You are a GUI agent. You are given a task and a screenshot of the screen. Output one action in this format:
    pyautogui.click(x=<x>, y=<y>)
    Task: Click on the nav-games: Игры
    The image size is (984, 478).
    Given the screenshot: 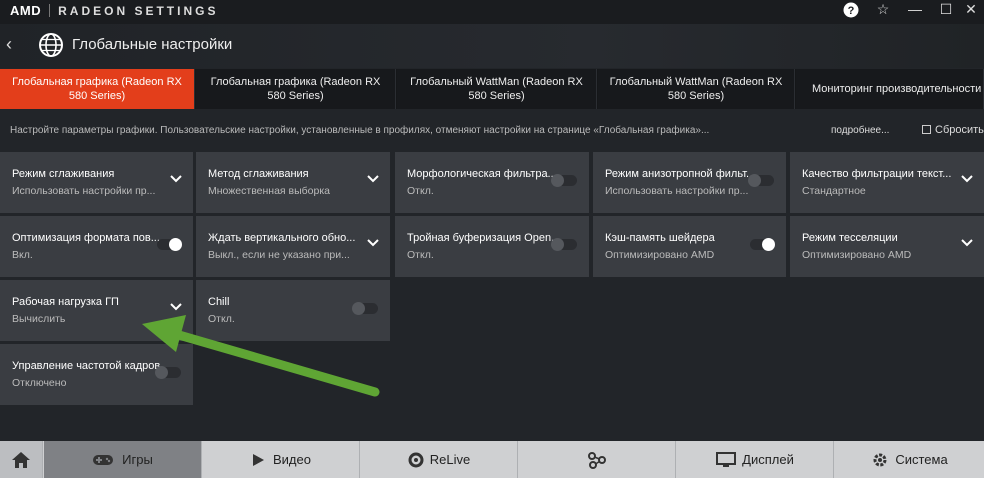 What is the action you would take?
    pyautogui.click(x=123, y=459)
    